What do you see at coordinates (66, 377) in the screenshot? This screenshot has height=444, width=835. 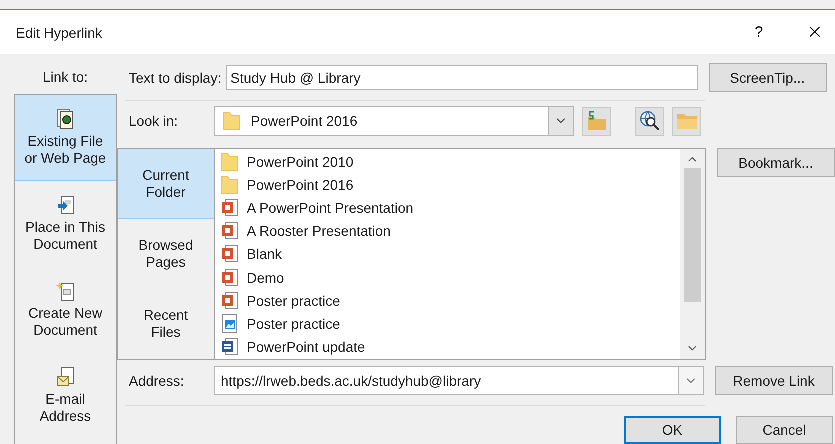 I see `mail-document-icon` at bounding box center [66, 377].